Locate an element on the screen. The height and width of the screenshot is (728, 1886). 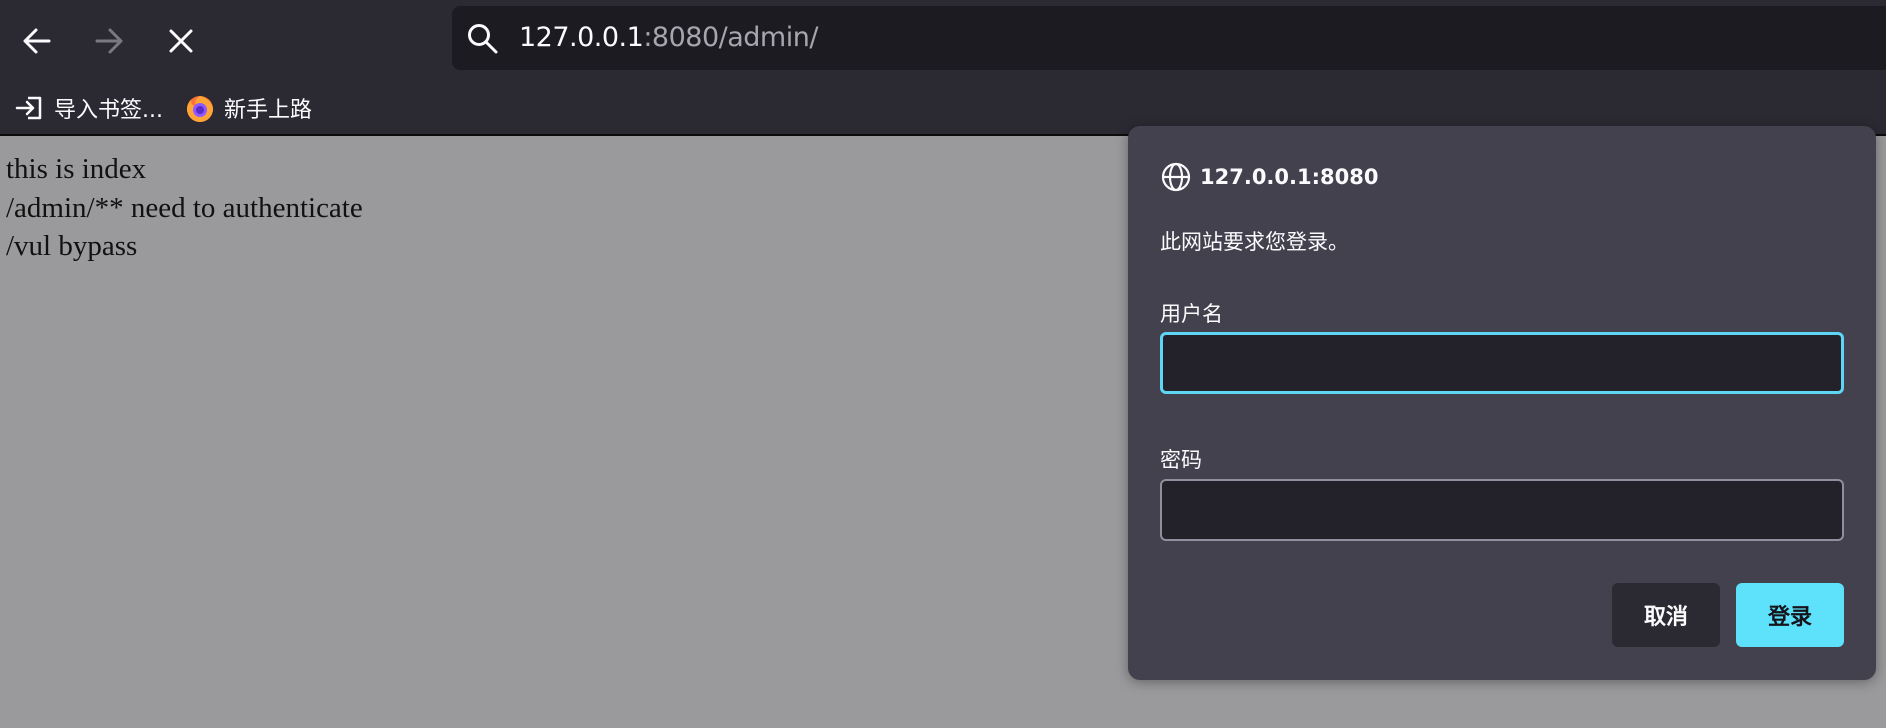
stop-button is located at coordinates (181, 41).